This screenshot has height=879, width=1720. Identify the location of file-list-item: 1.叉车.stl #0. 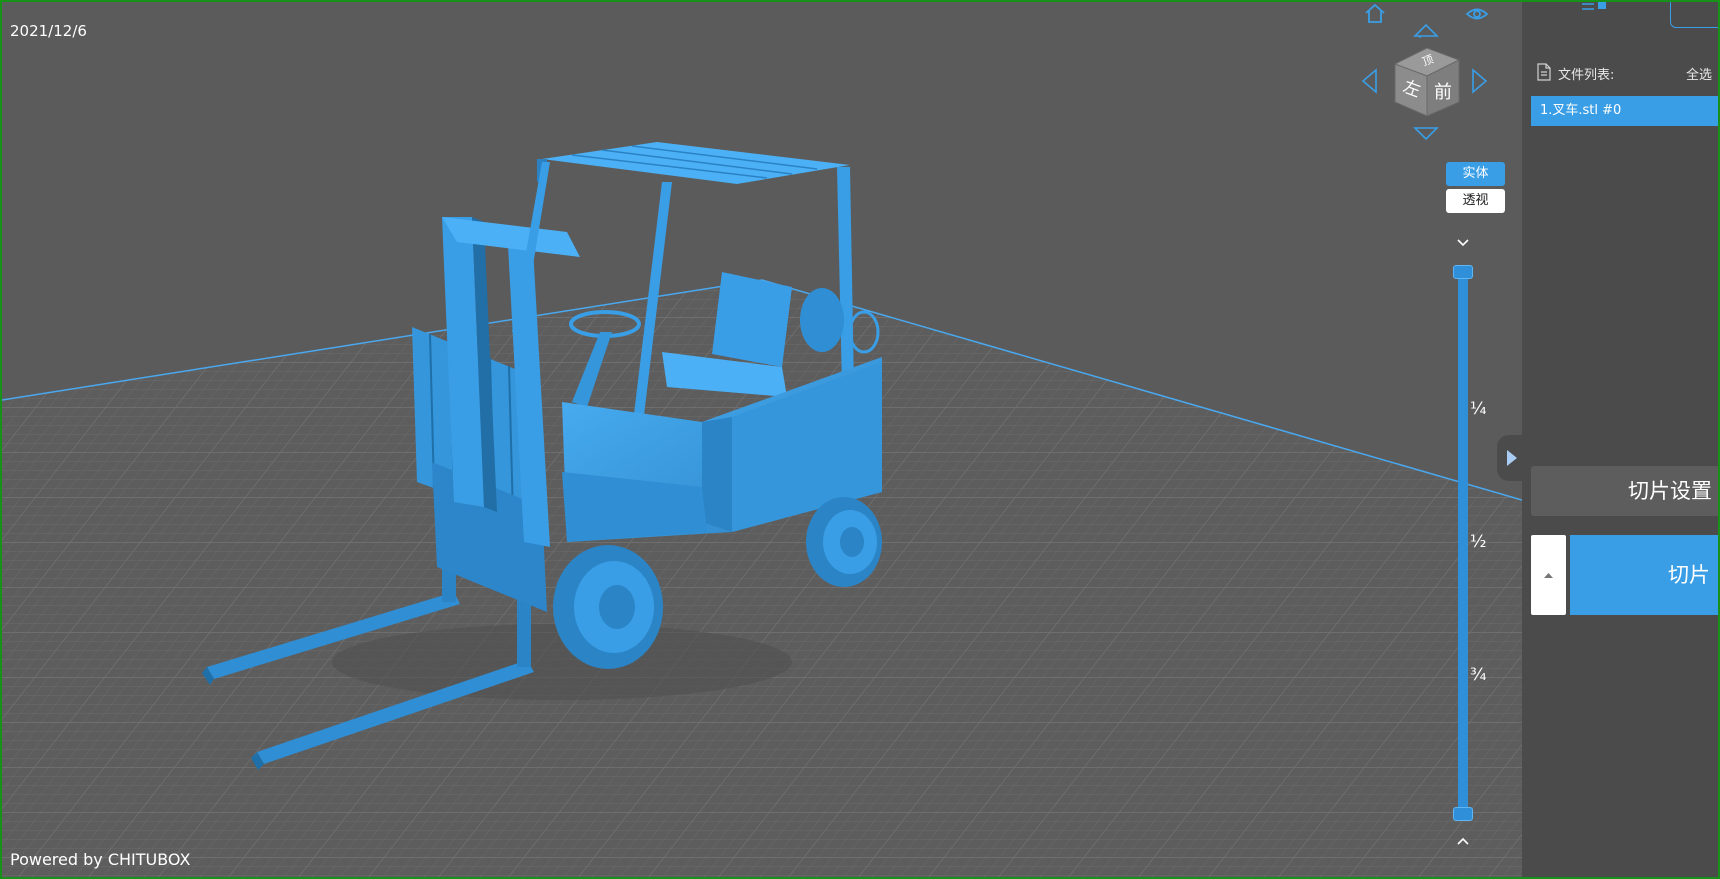
(1624, 111).